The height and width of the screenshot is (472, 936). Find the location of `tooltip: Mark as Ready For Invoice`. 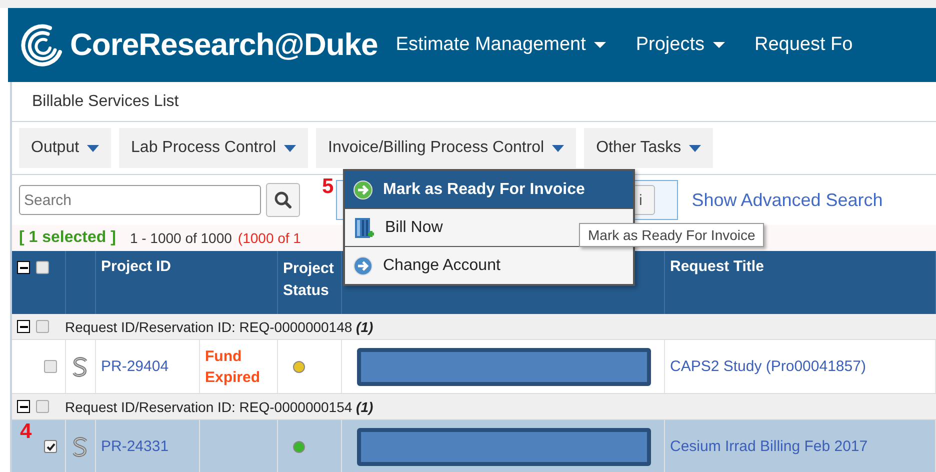

tooltip: Mark as Ready For Invoice is located at coordinates (671, 235).